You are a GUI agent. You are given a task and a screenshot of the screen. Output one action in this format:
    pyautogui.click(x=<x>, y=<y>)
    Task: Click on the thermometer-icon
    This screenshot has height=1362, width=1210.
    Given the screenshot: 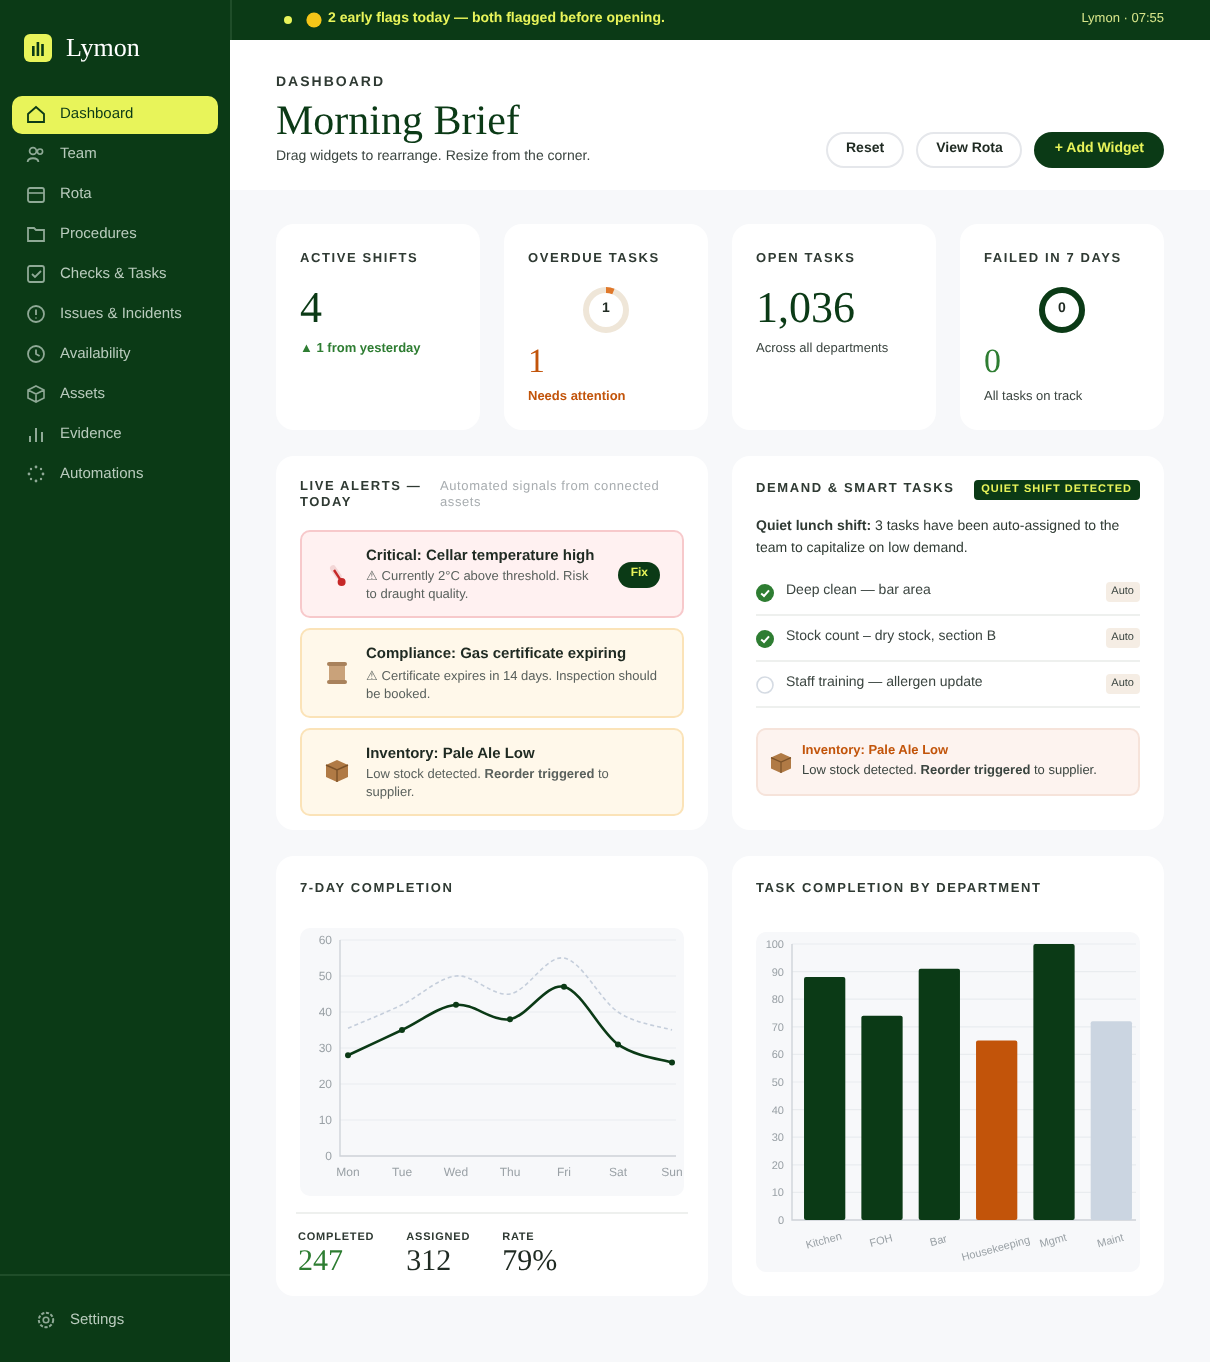 What is the action you would take?
    pyautogui.click(x=337, y=574)
    